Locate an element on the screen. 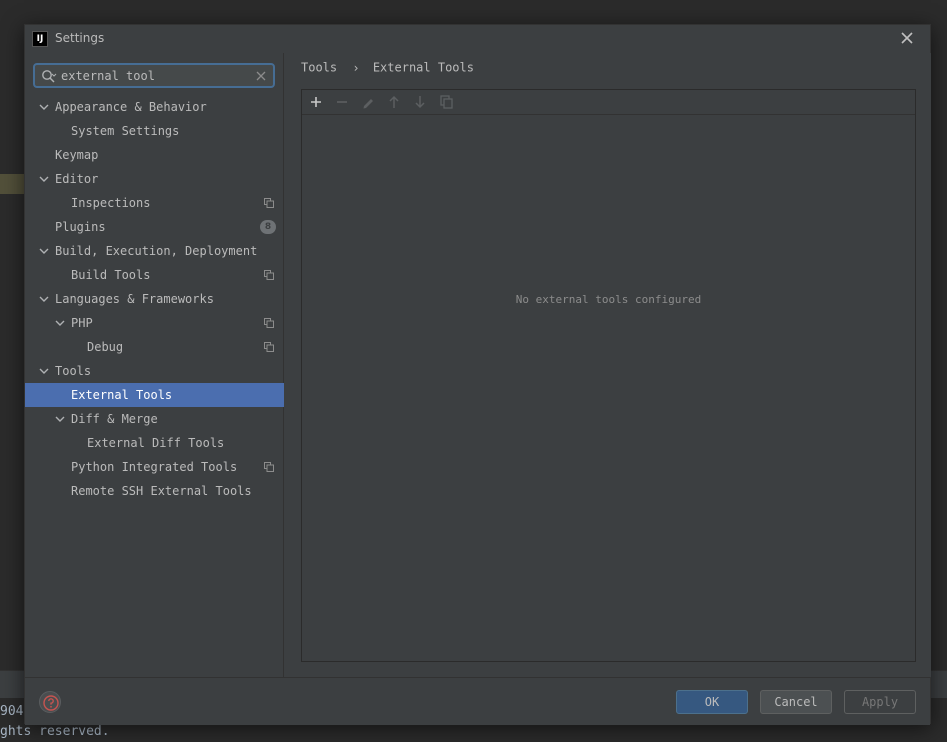 The width and height of the screenshot is (947, 742). intellij-logo-icon: IJ is located at coordinates (40, 39).